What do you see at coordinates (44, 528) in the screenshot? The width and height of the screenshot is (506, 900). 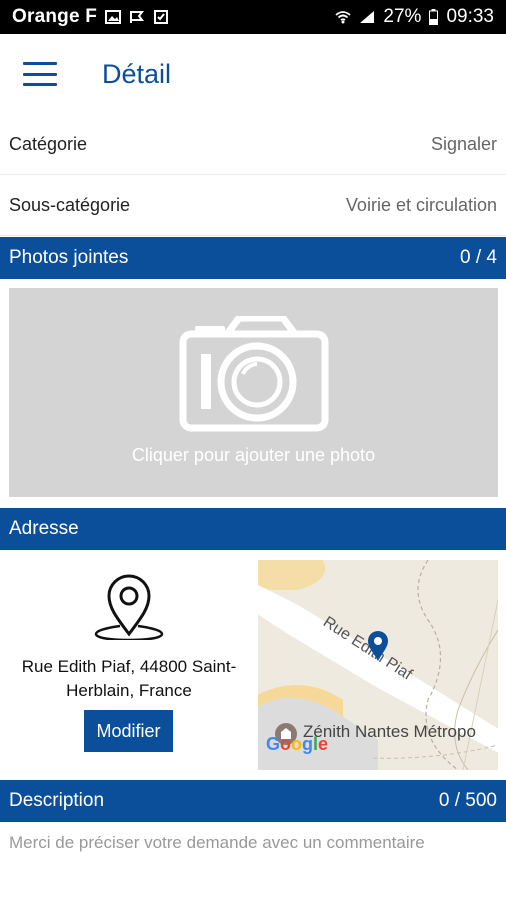 I see `address-section-title: Adresse` at bounding box center [44, 528].